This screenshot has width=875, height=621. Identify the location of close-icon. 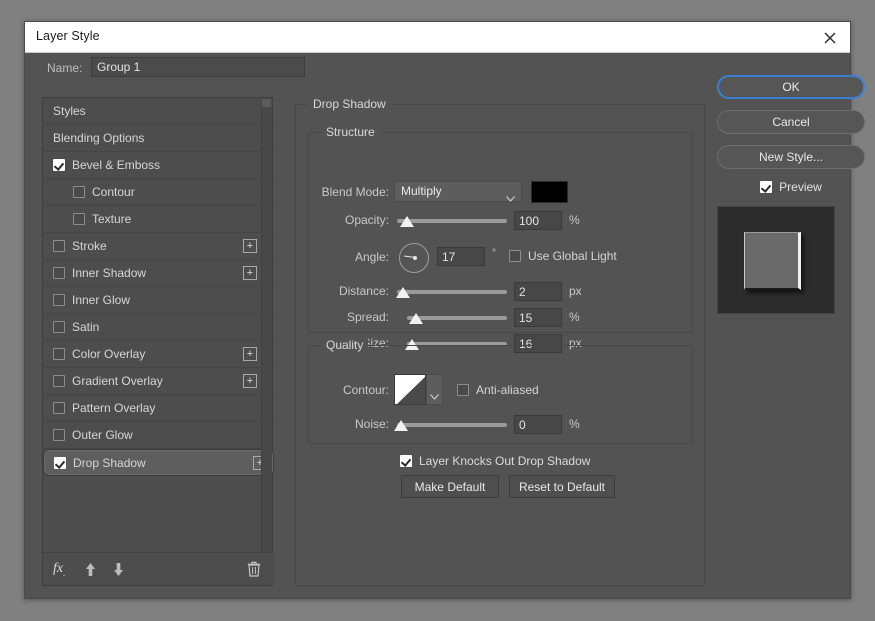
(830, 38).